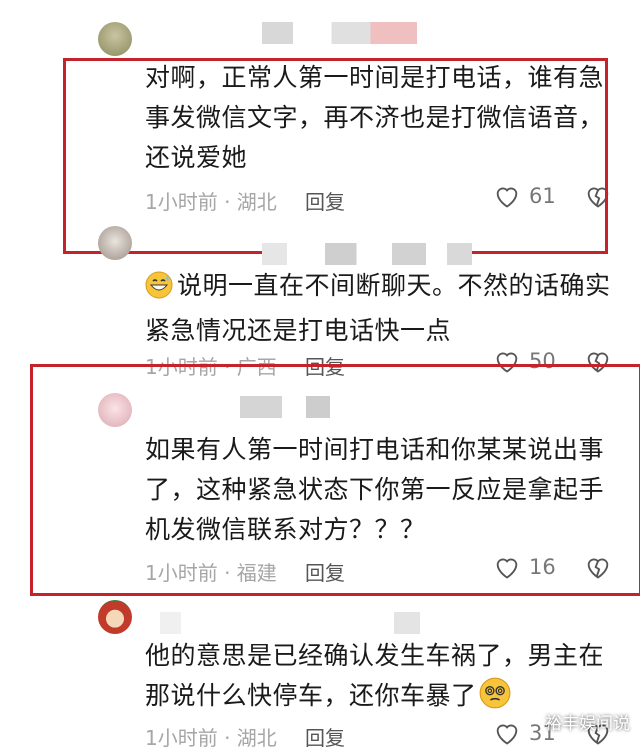  Describe the element at coordinates (524, 361) in the screenshot. I see `like-button: 50` at that location.